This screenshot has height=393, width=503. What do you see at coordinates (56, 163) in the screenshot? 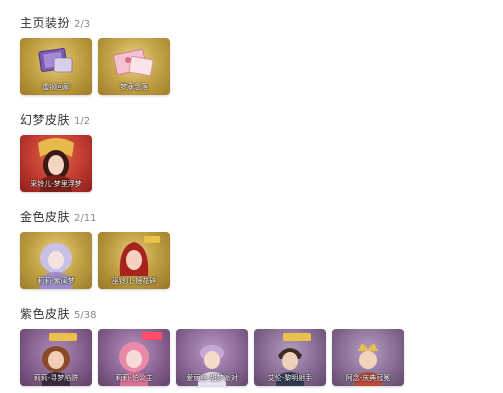
I see `skin-card: 采铃儿-梦里浮梦` at bounding box center [56, 163].